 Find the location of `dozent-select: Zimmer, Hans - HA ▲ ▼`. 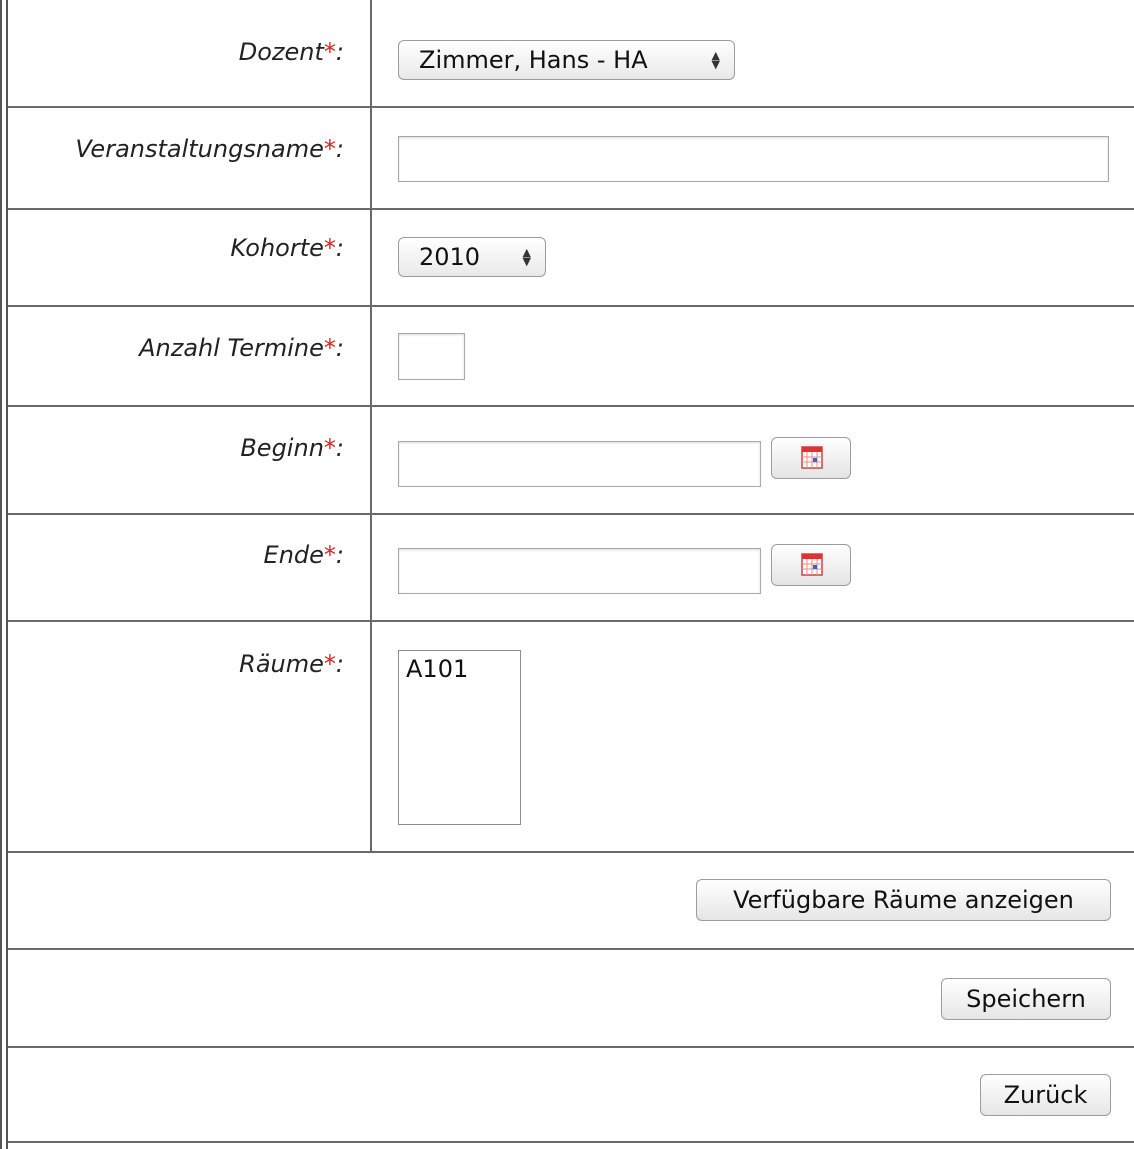

dozent-select: Zimmer, Hans - HA ▲ ▼ is located at coordinates (566, 60).